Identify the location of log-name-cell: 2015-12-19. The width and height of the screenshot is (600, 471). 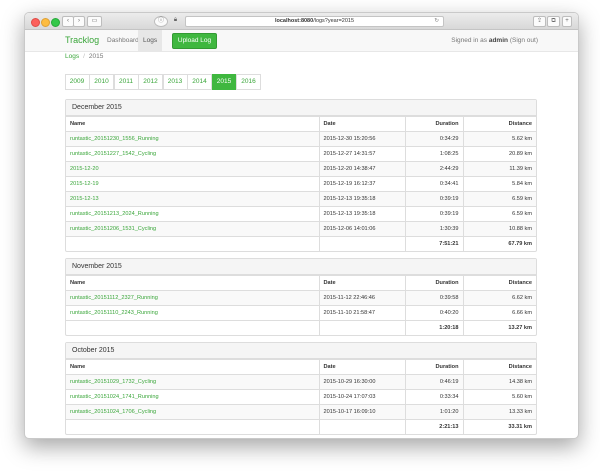
(193, 184).